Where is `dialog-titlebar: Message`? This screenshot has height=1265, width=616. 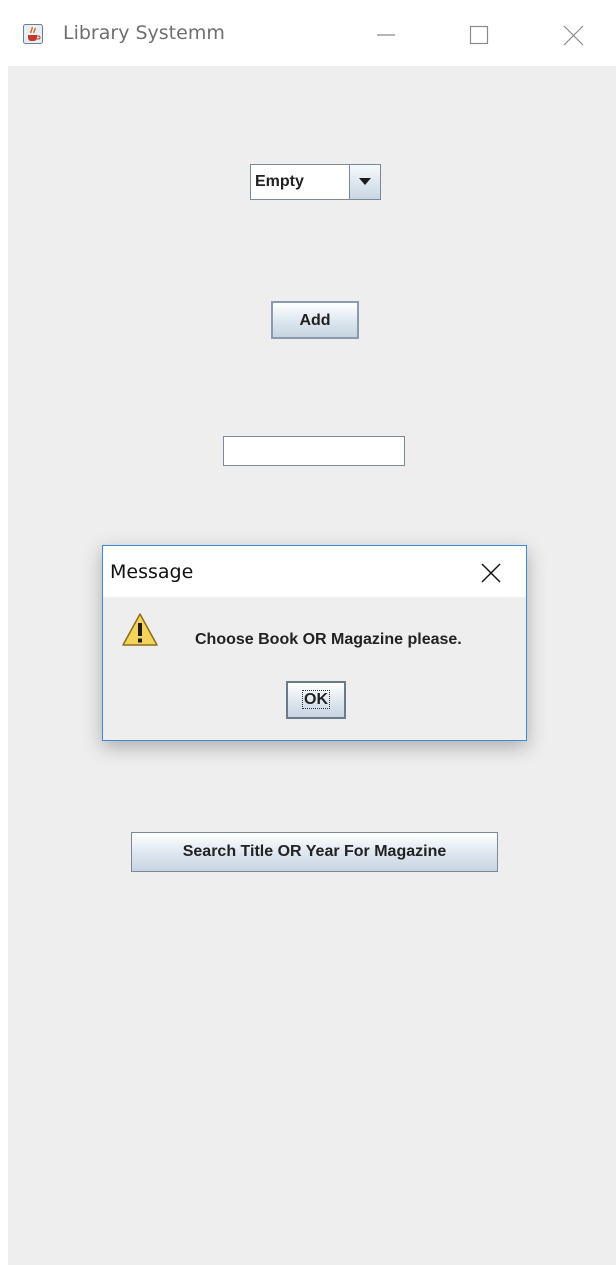
dialog-titlebar: Message is located at coordinates (314, 571).